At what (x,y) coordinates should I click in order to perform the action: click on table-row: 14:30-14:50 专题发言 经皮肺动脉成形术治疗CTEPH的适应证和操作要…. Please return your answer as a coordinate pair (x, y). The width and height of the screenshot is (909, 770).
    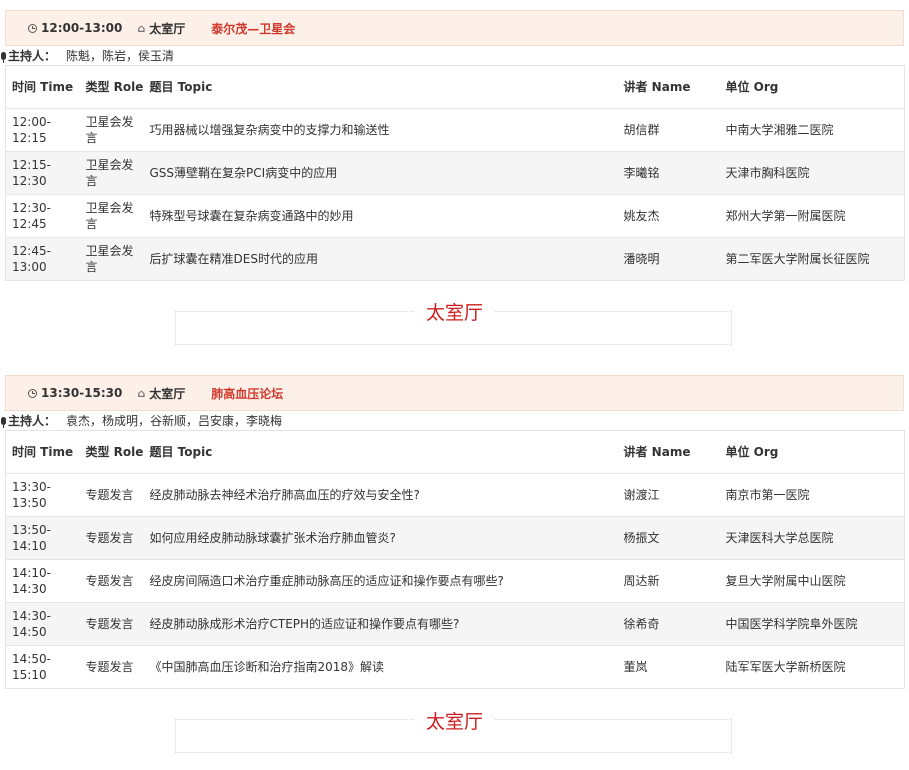
    Looking at the image, I should click on (455, 624).